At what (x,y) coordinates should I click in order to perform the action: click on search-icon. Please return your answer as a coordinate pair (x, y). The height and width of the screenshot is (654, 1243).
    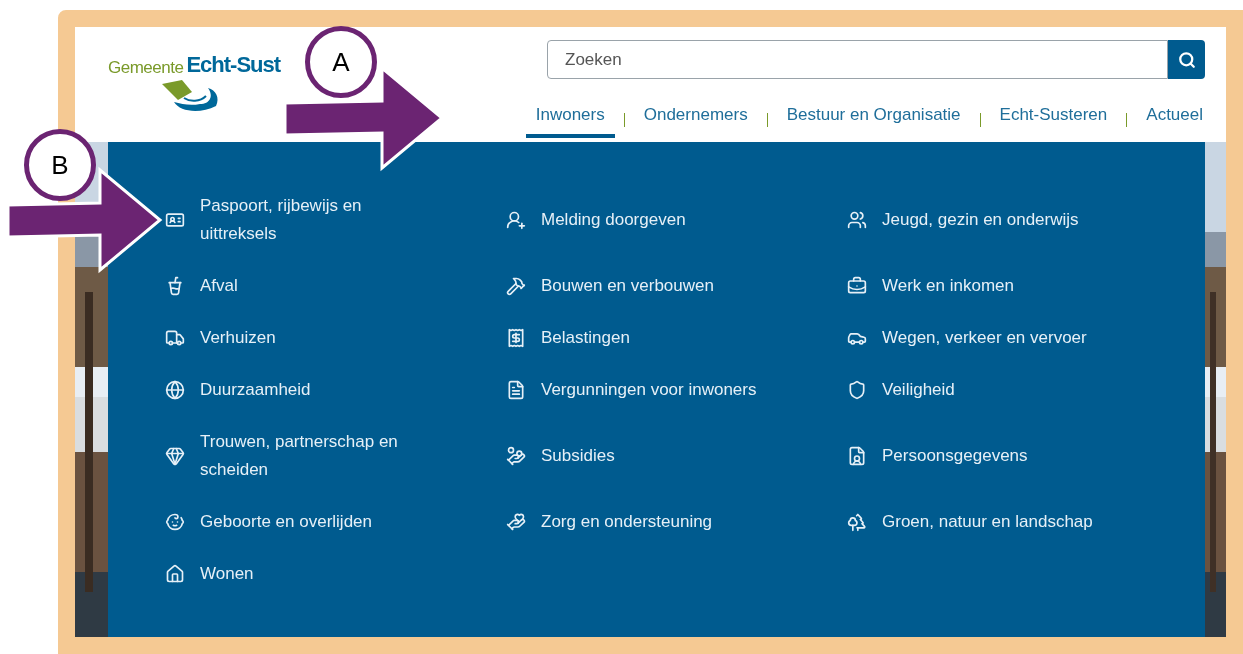
    Looking at the image, I should click on (1186, 59).